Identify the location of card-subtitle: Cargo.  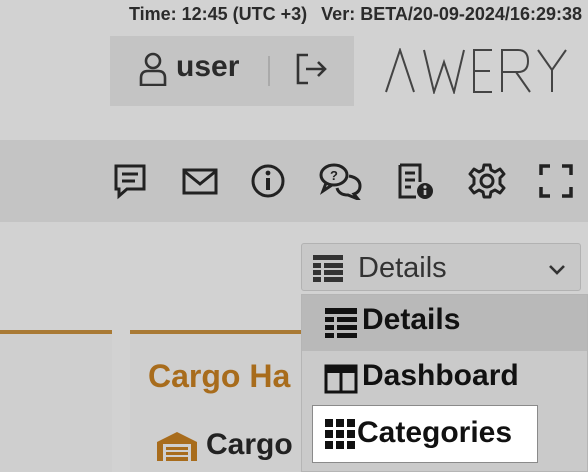
(249, 444).